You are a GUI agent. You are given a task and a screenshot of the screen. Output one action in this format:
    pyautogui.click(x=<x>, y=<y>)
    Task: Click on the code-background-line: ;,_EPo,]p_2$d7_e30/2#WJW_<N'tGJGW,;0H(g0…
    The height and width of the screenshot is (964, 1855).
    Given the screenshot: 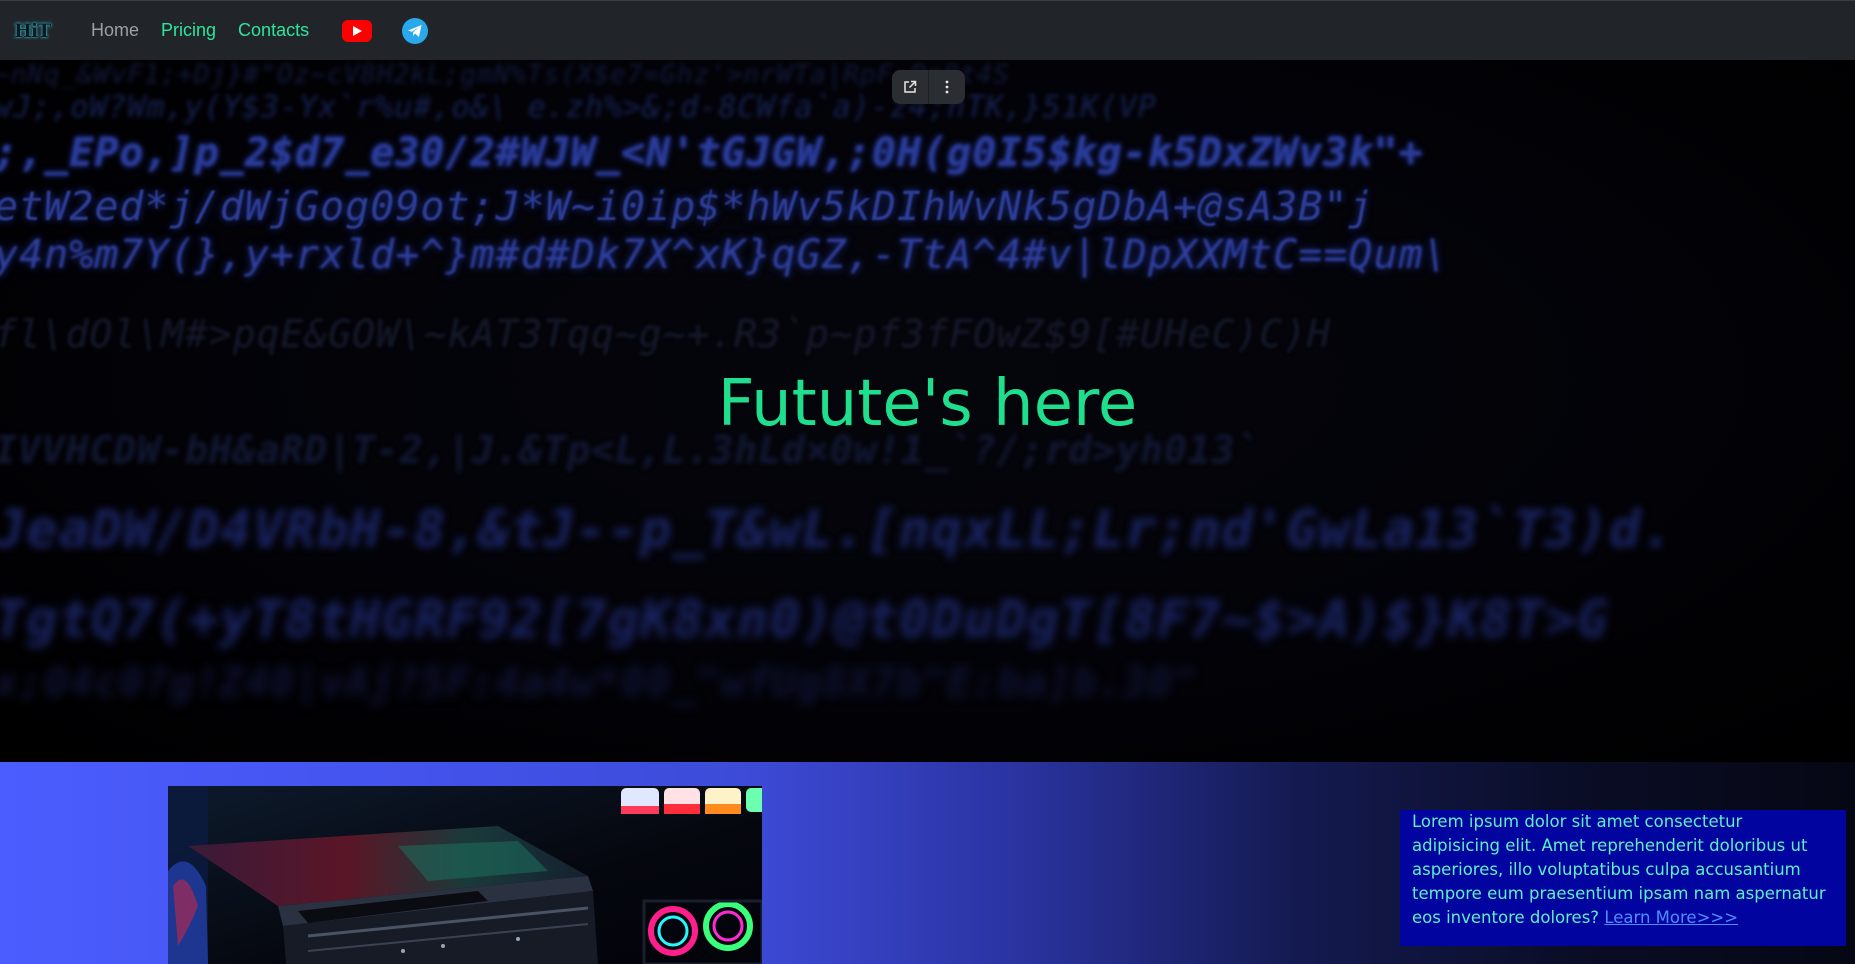 What is the action you would take?
    pyautogui.click(x=712, y=153)
    